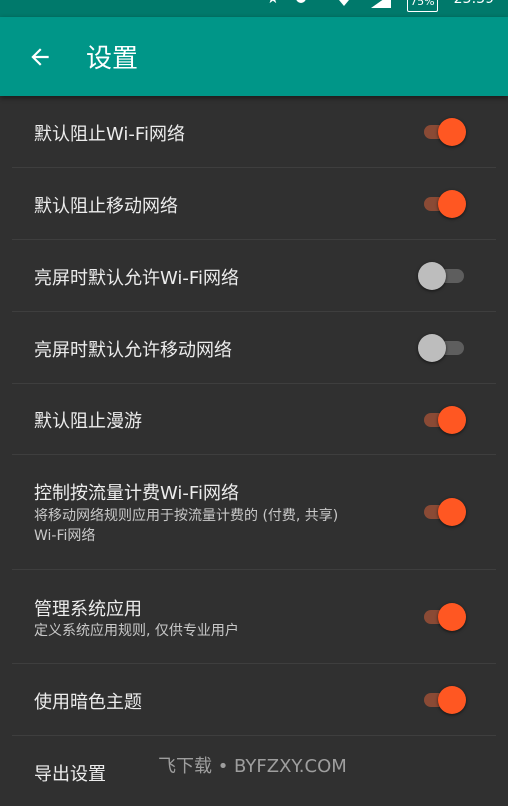 This screenshot has width=508, height=806. What do you see at coordinates (70, 774) in the screenshot?
I see `setting-label: 导出设置` at bounding box center [70, 774].